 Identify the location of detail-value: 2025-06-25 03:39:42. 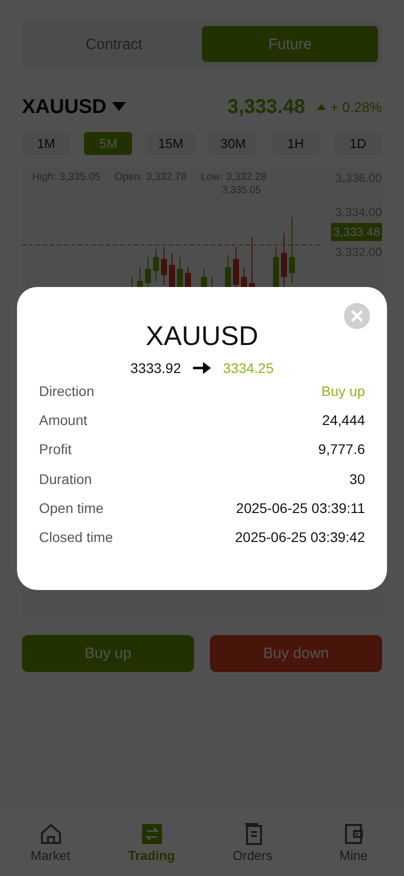
(300, 537).